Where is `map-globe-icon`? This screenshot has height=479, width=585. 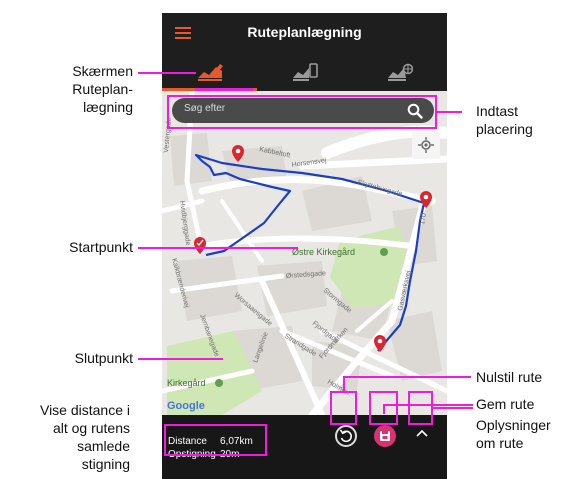 map-globe-icon is located at coordinates (400, 72).